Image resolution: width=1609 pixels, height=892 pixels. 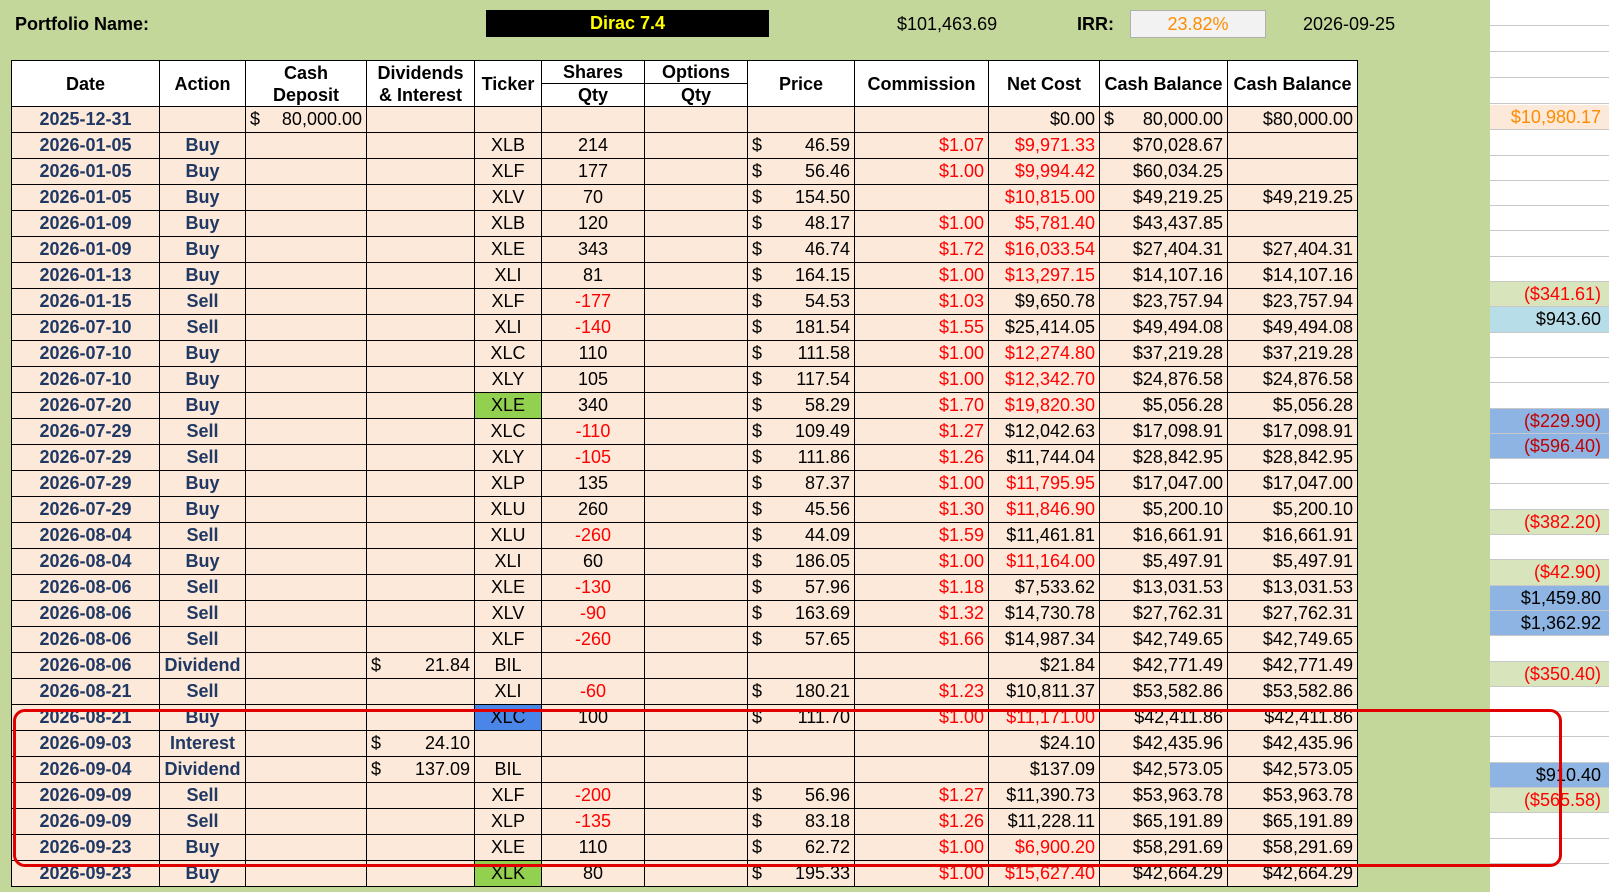 What do you see at coordinates (85, 83) in the screenshot?
I see `column-header-date: Date` at bounding box center [85, 83].